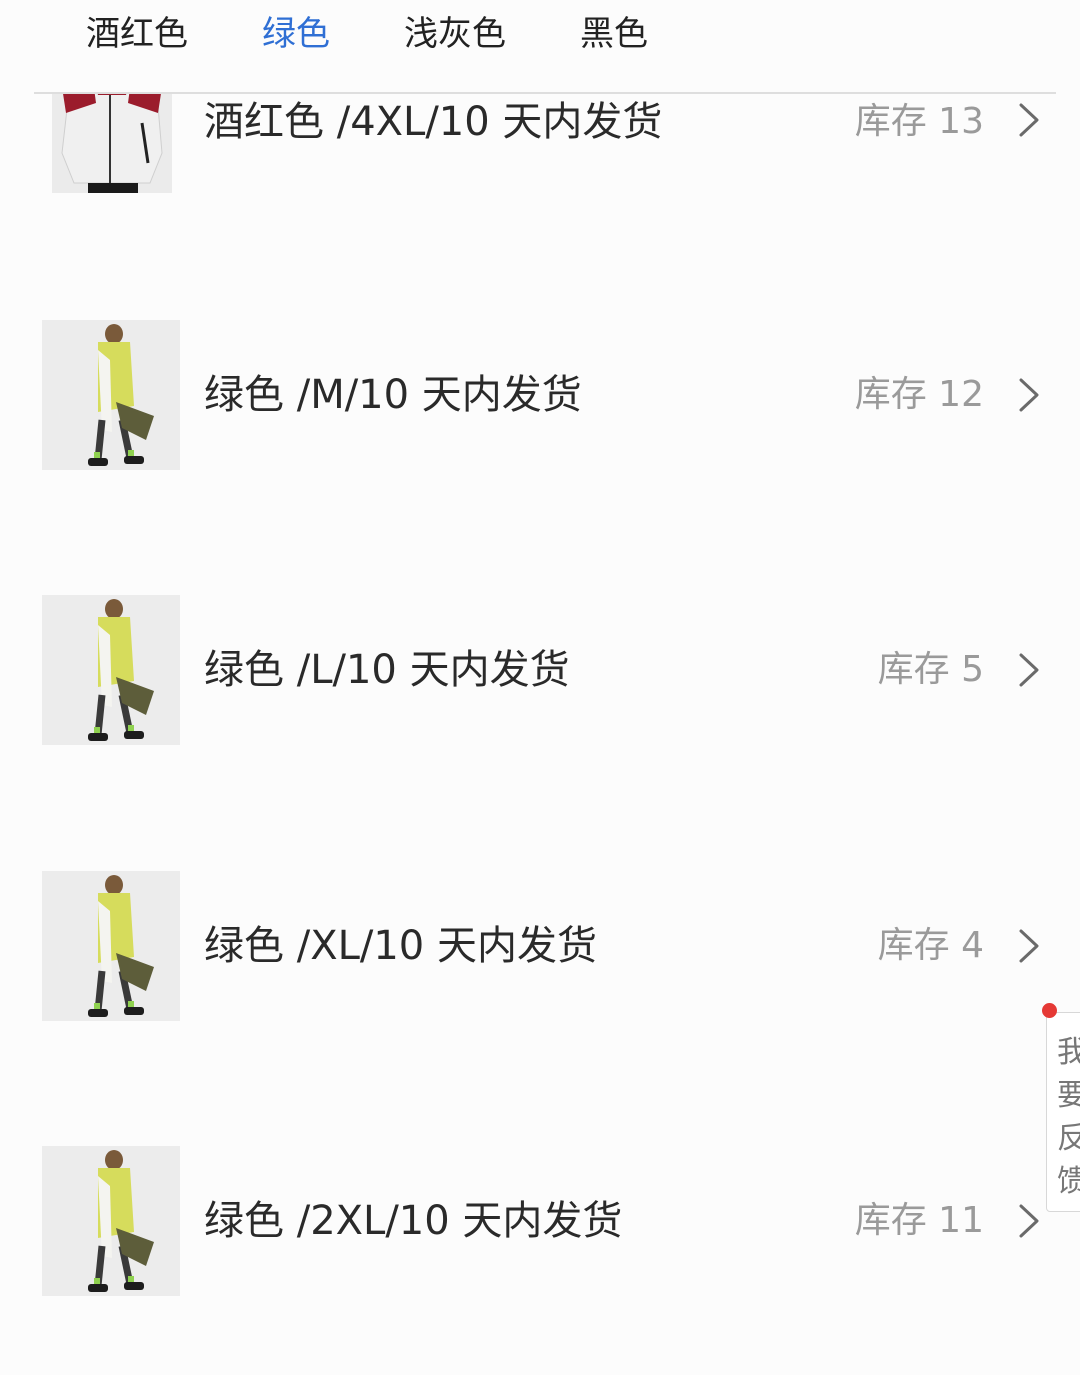 Image resolution: width=1080 pixels, height=1375 pixels. I want to click on sku-label: 绿色 /L/10 天内发货, so click(387, 670).